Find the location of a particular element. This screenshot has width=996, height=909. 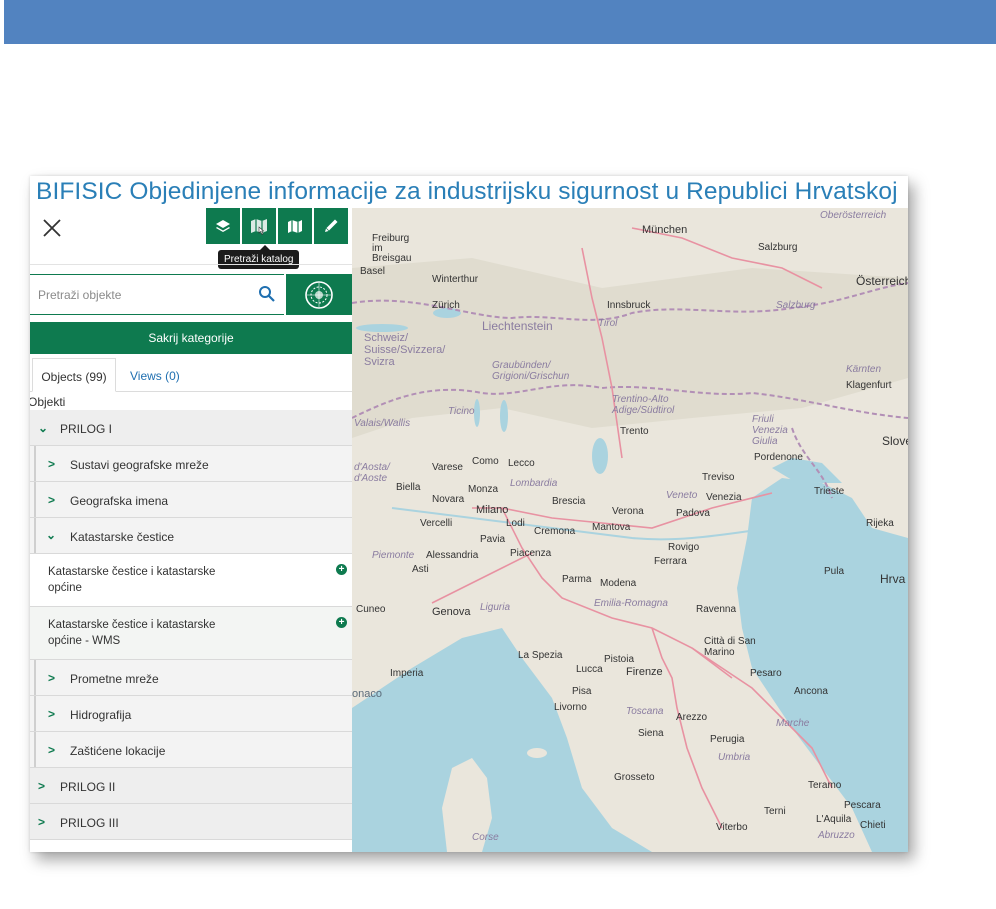

map-label: Hrva is located at coordinates (893, 579).